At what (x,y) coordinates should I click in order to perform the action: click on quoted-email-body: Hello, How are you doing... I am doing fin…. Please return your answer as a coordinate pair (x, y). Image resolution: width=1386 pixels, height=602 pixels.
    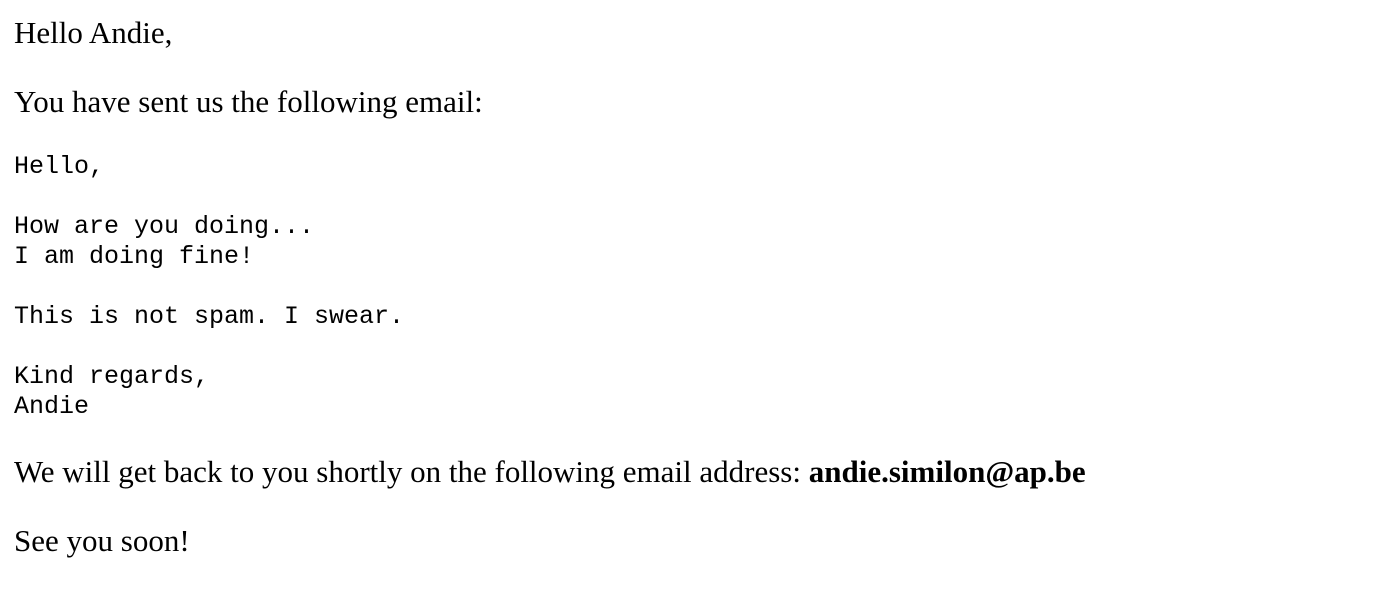
    Looking at the image, I should click on (209, 287).